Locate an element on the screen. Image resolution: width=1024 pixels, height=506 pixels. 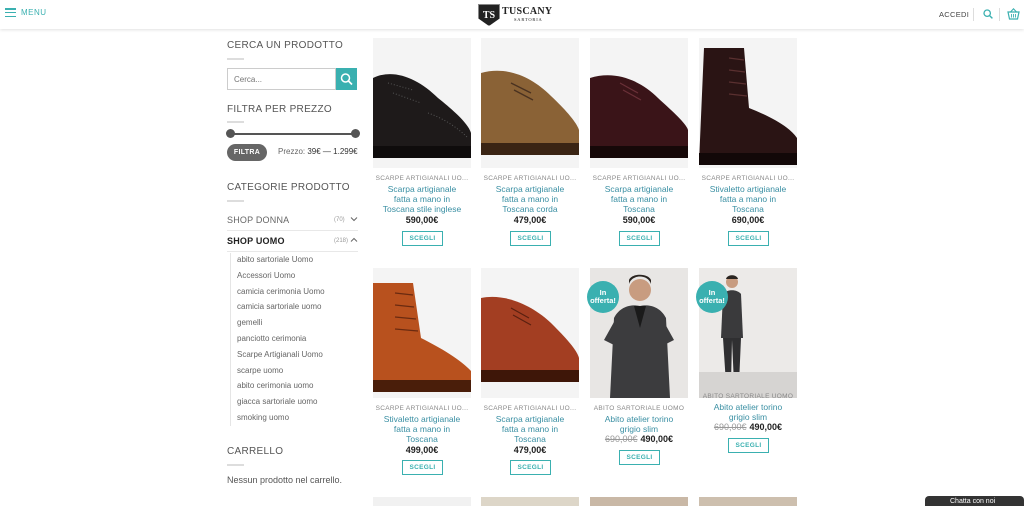
subcategory-link: Accessori Uomo is located at coordinates (266, 275).